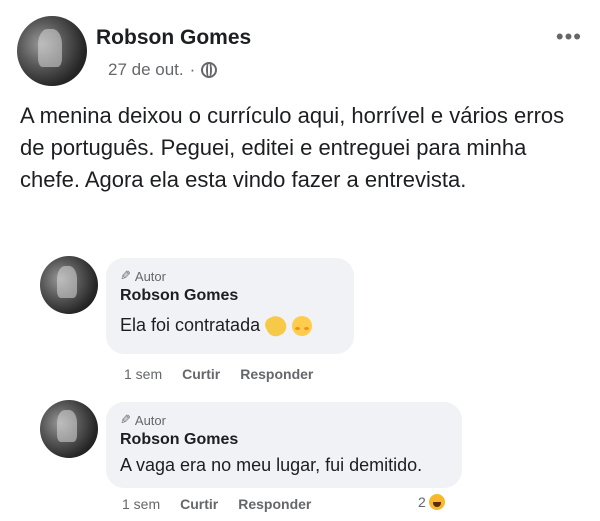  I want to click on more-options-icon: •••, so click(569, 37).